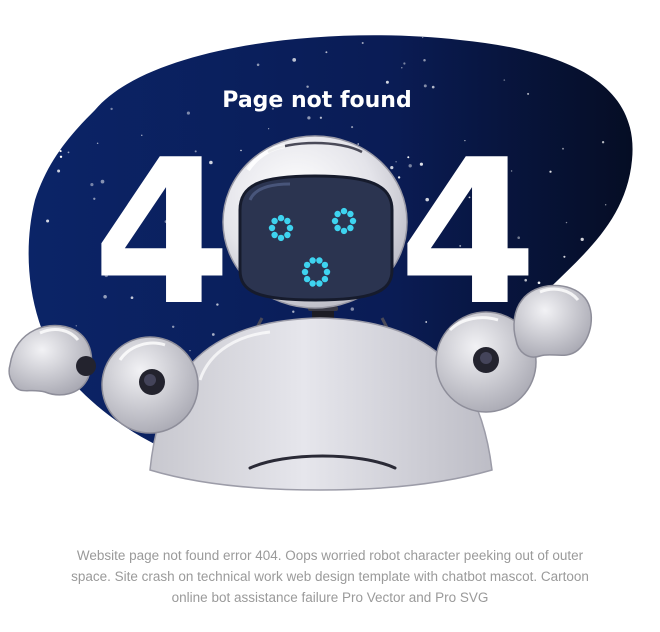 This screenshot has width=660, height=632. What do you see at coordinates (316, 238) in the screenshot?
I see `robot-visor` at bounding box center [316, 238].